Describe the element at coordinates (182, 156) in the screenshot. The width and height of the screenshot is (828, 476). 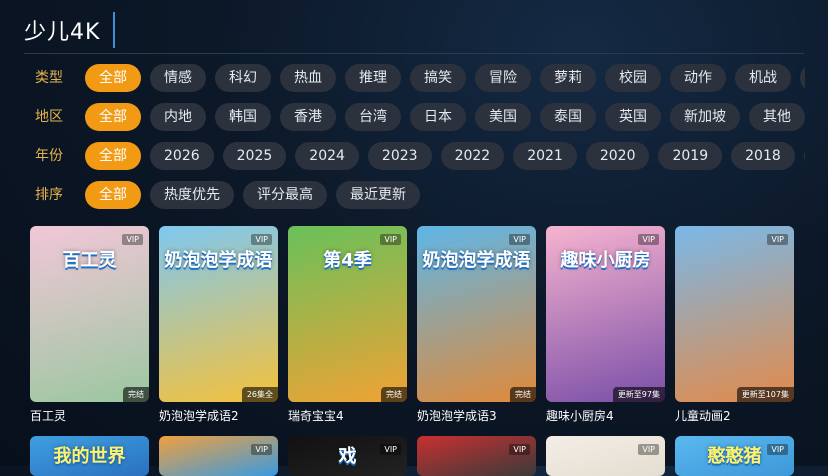
I see `filter-chip: 2026` at that location.